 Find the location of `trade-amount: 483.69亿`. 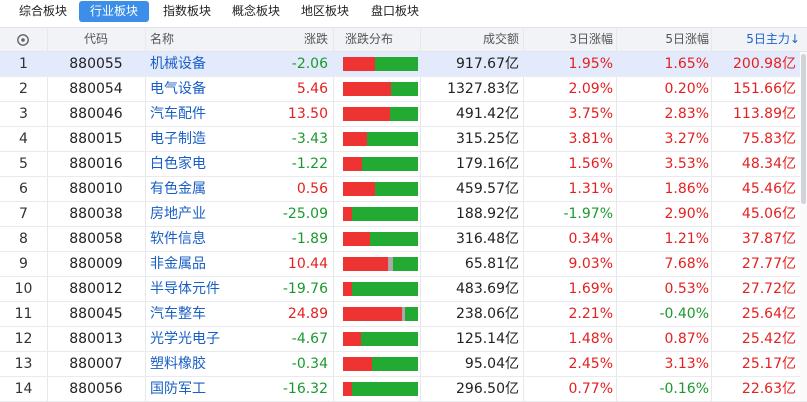

trade-amount: 483.69亿 is located at coordinates (487, 289).